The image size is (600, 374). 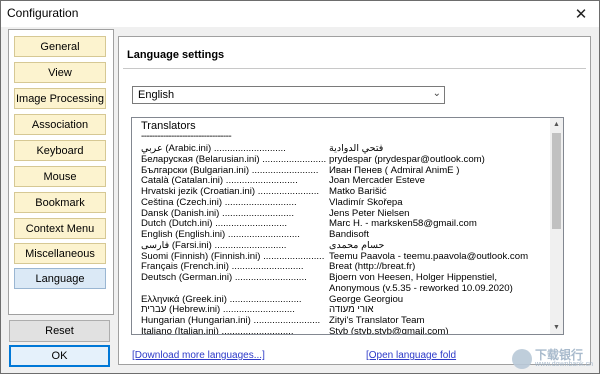 What do you see at coordinates (413, 278) in the screenshot?
I see `translator-name: Bjoern von Heesen, Holger Hippenstiel,` at bounding box center [413, 278].